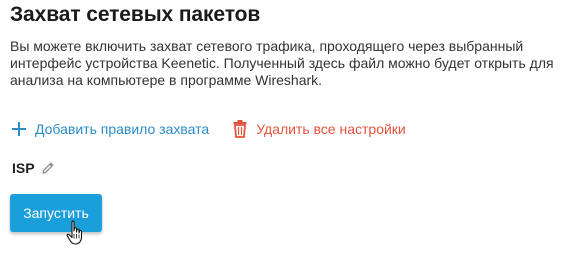 This screenshot has height=256, width=568. I want to click on trash-icon, so click(240, 129).